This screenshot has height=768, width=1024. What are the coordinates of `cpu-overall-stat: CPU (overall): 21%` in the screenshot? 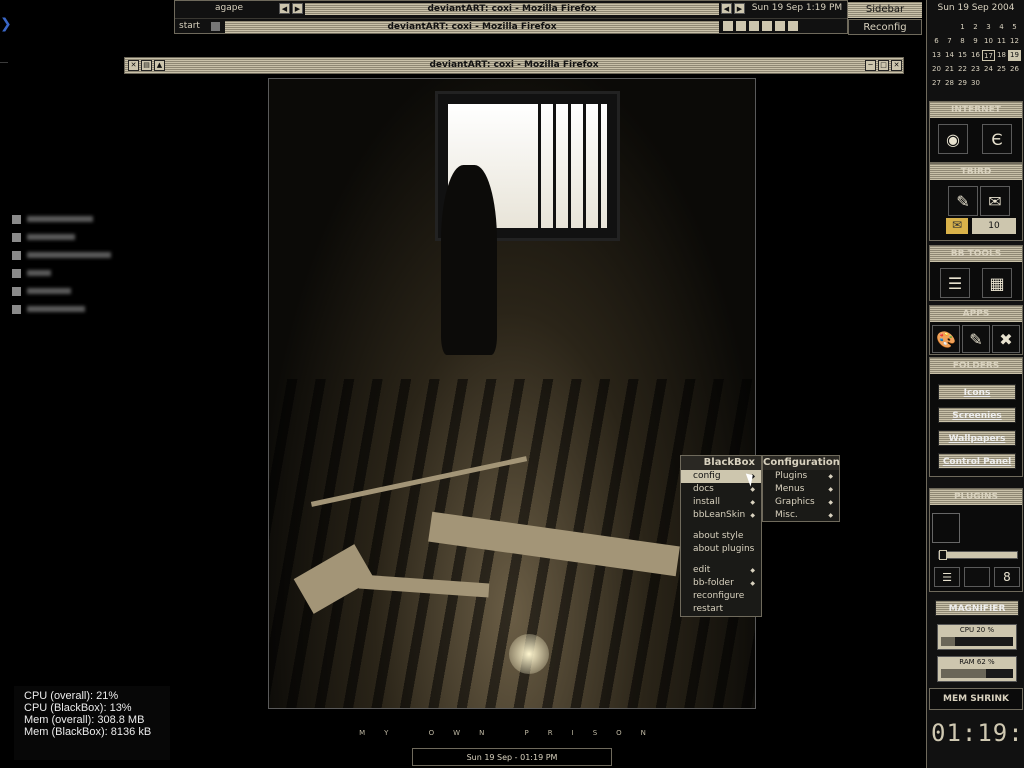 It's located at (71, 696).